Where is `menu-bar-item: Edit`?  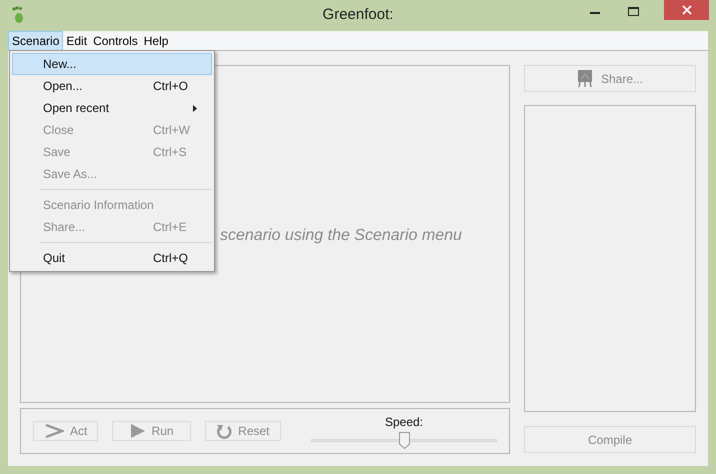 menu-bar-item: Edit is located at coordinates (76, 40).